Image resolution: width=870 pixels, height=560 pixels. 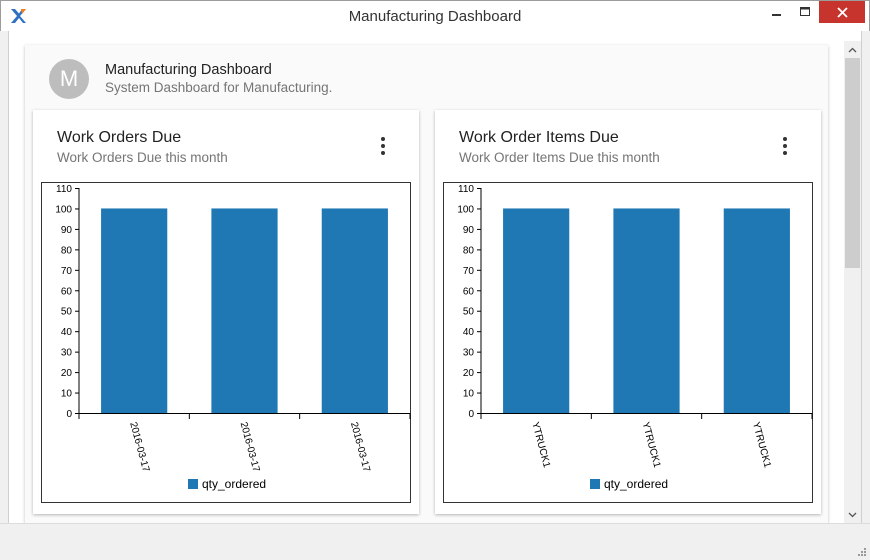 I want to click on maximize-button, so click(x=805, y=12).